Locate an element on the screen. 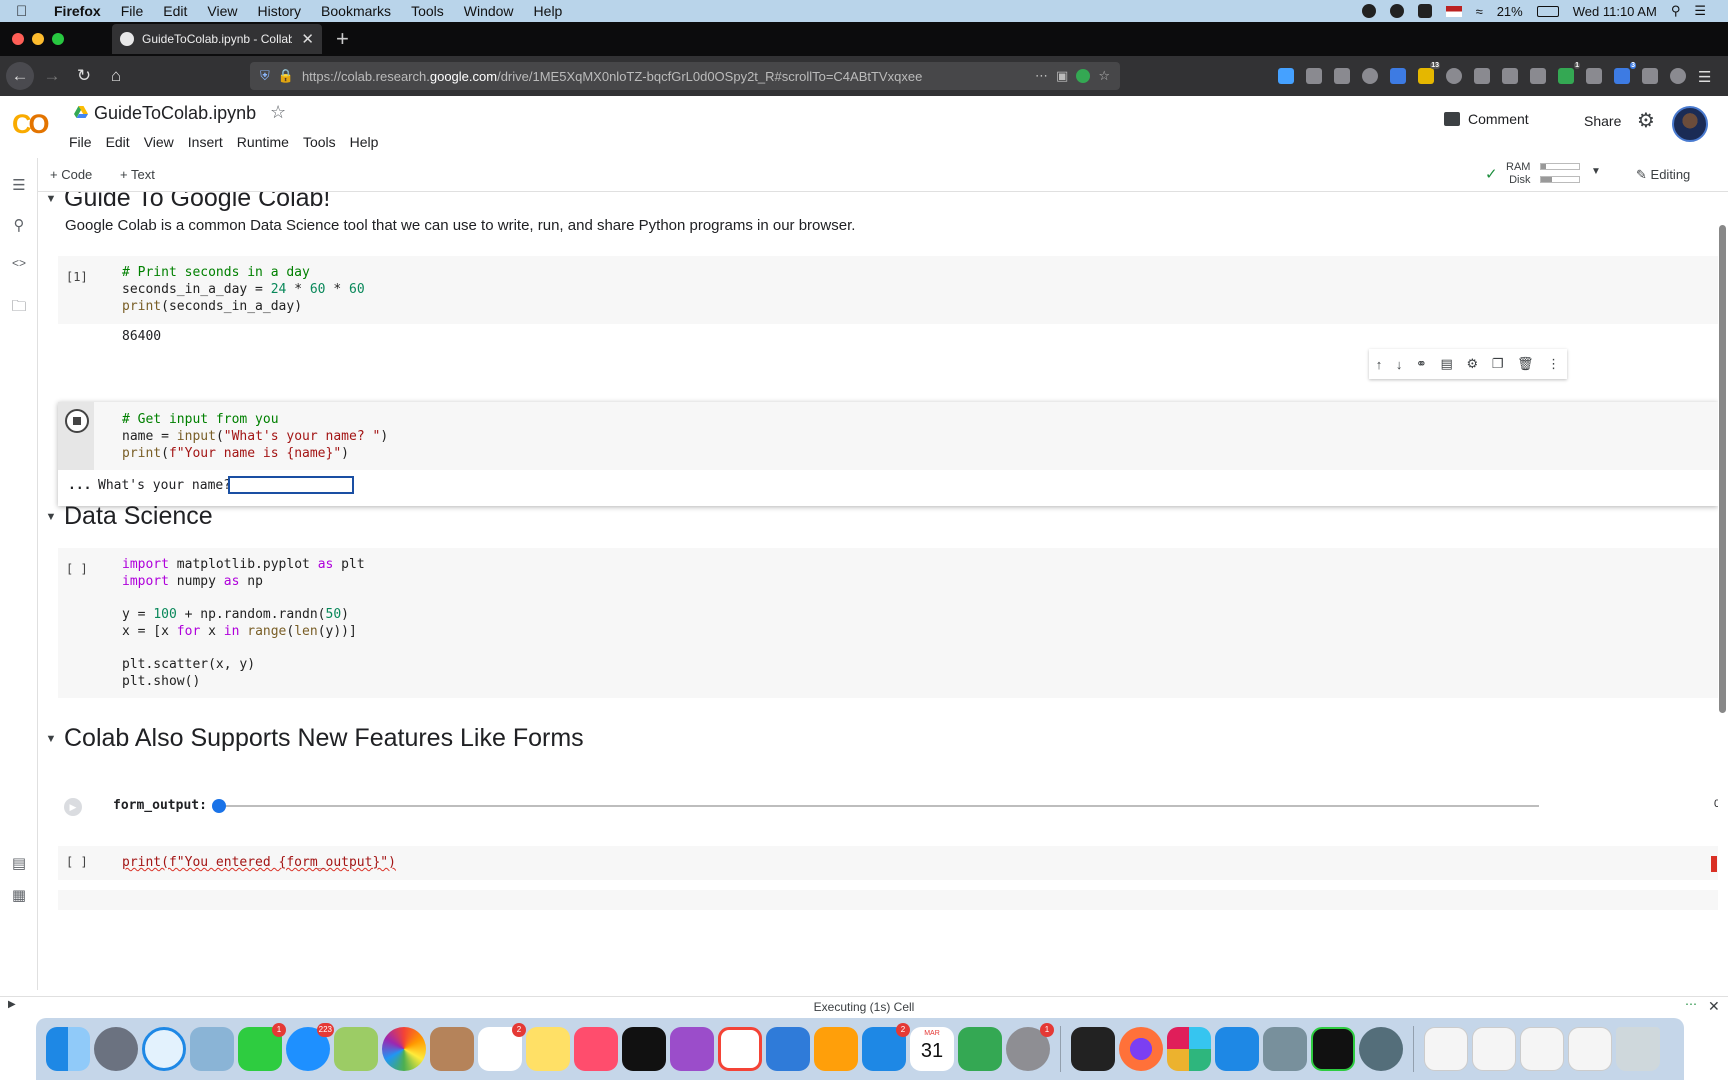 This screenshot has height=1080, width=1728. move-cell-down-icon: ↓ is located at coordinates (1399, 364).